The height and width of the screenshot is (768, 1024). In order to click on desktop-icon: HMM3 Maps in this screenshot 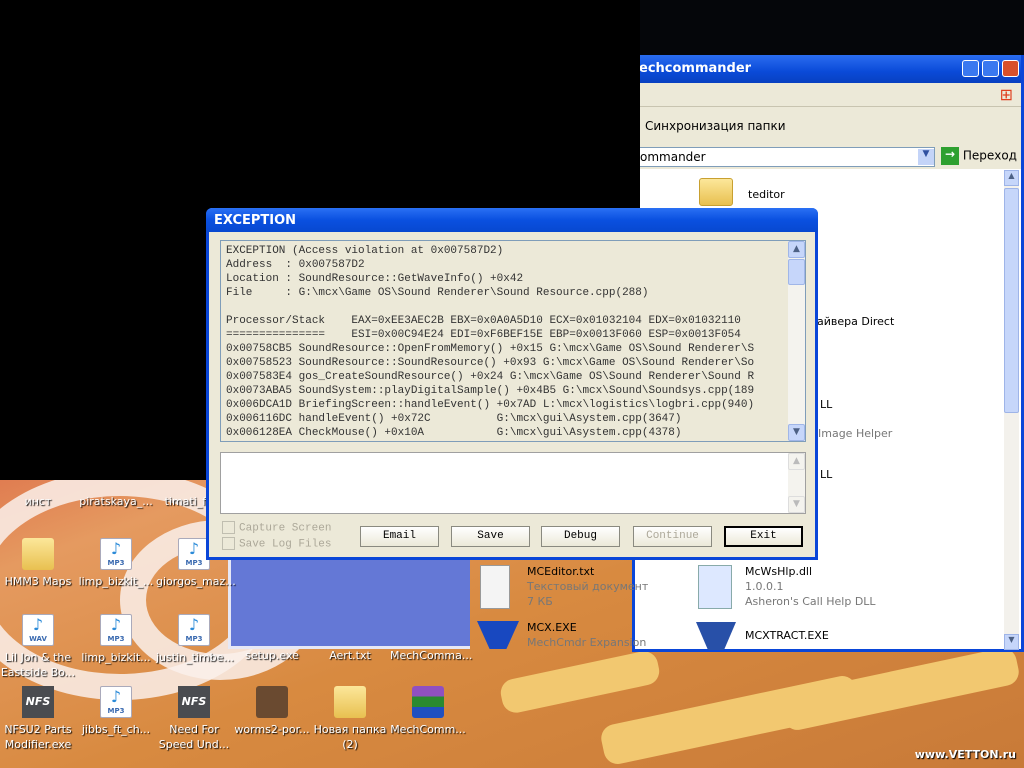, I will do `click(38, 563)`.